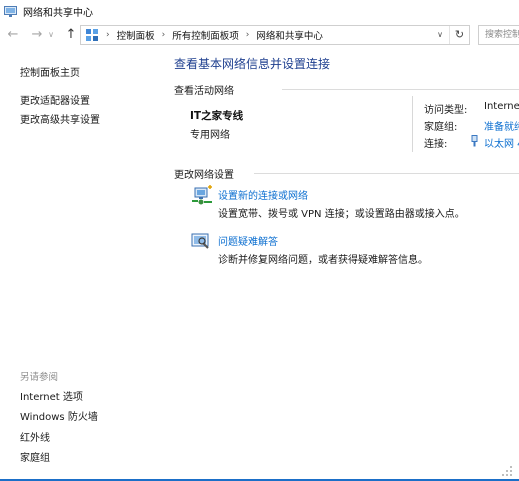  What do you see at coordinates (474, 142) in the screenshot?
I see `ethernet-icon` at bounding box center [474, 142].